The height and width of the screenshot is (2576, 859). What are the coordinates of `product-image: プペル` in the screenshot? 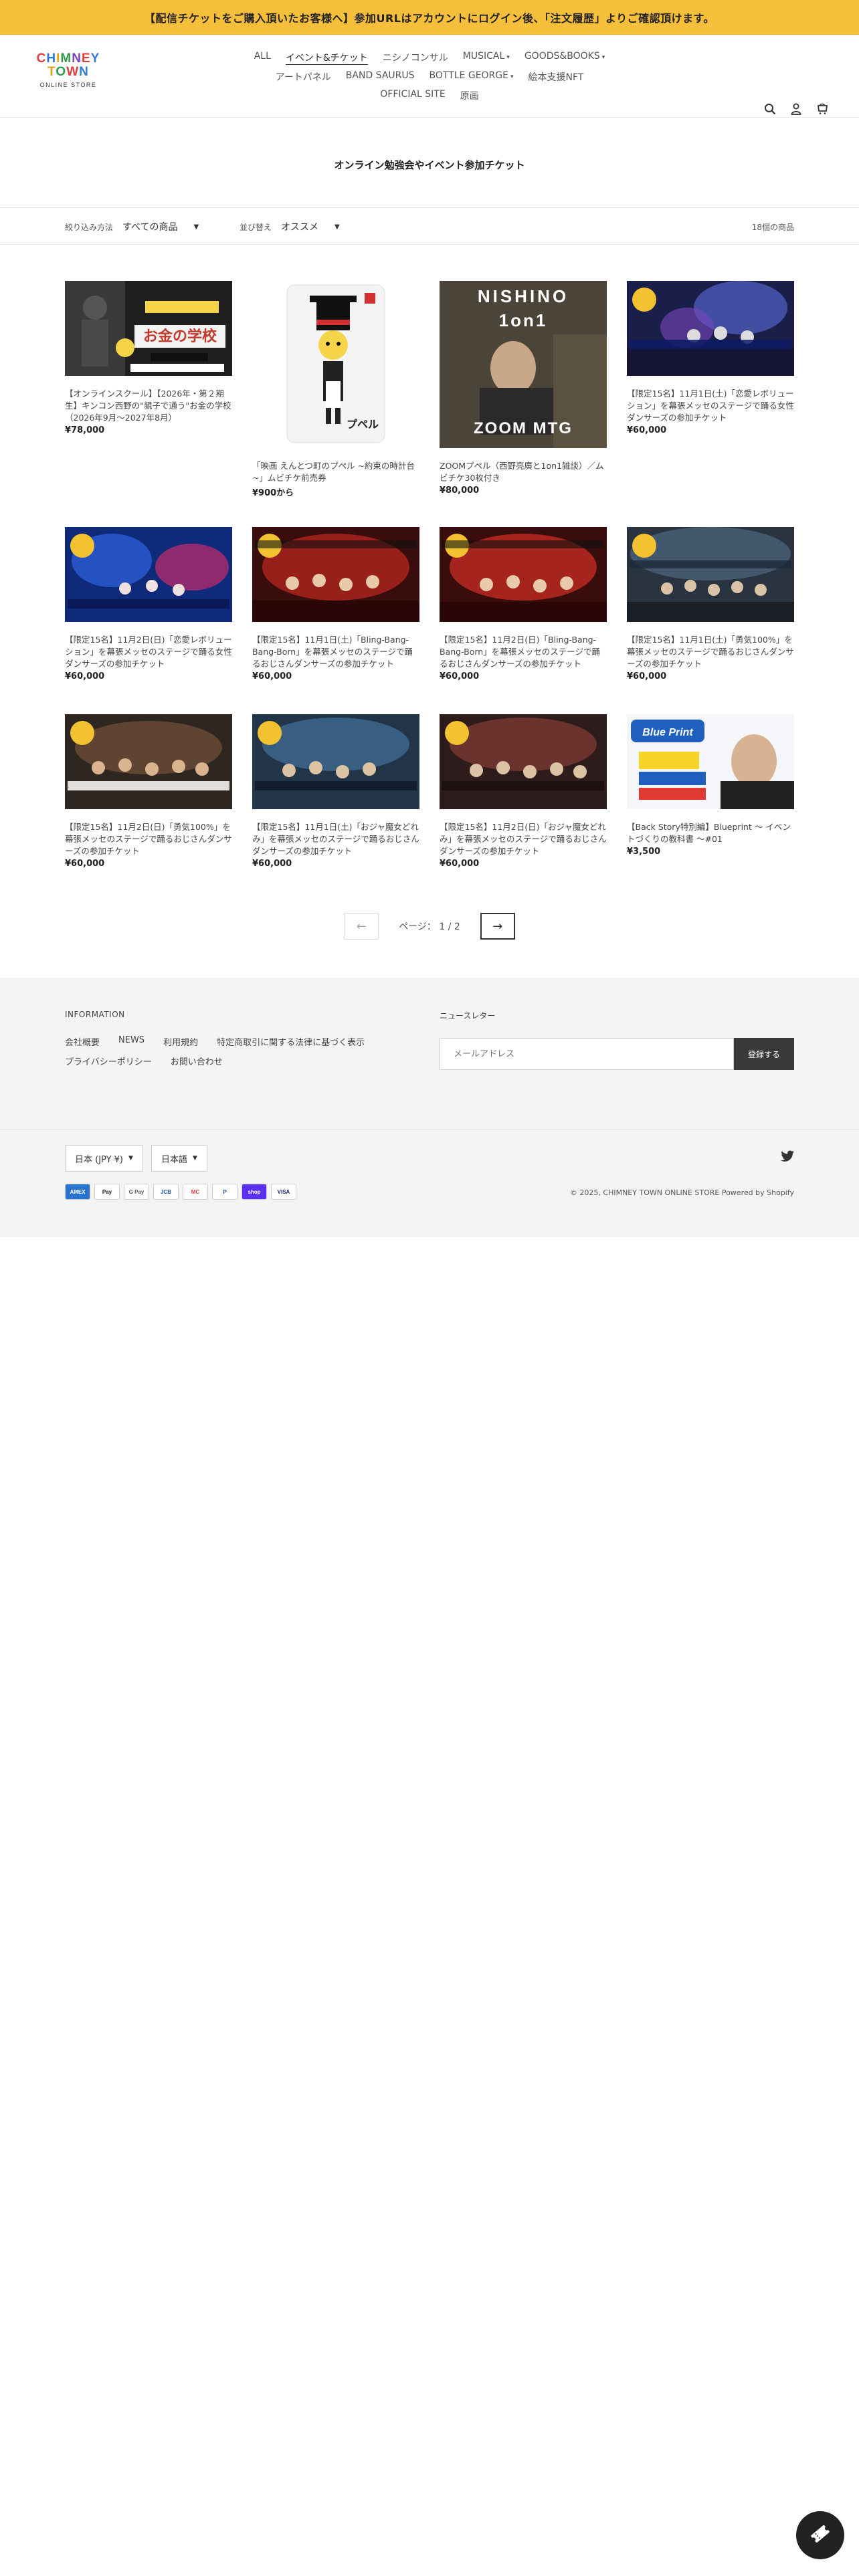 It's located at (335, 365).